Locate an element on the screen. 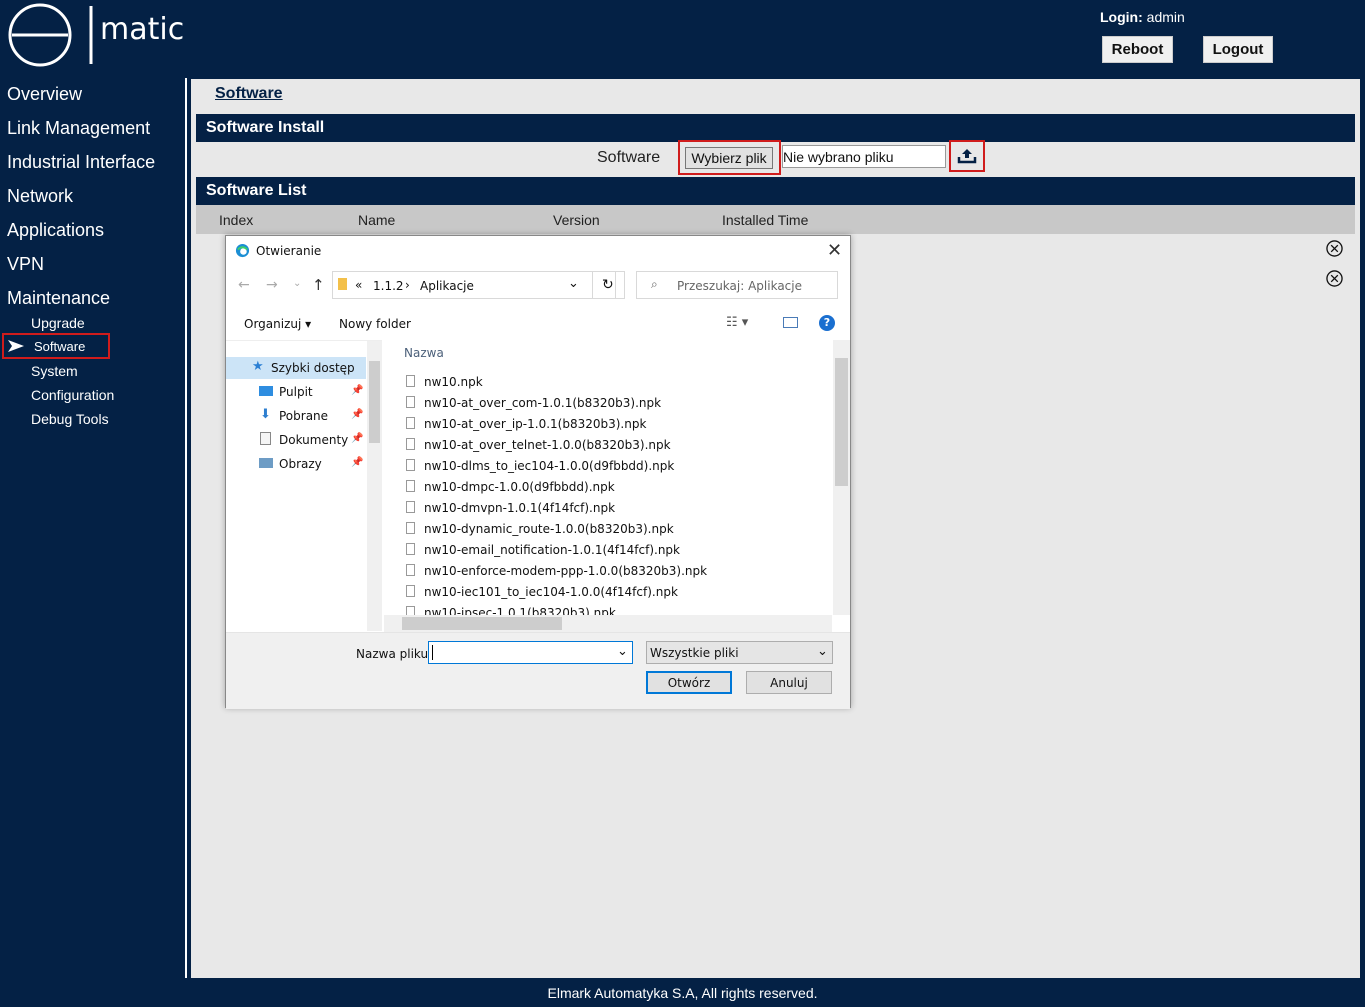 The height and width of the screenshot is (1007, 1365). path-part: Aplikacje is located at coordinates (447, 286).